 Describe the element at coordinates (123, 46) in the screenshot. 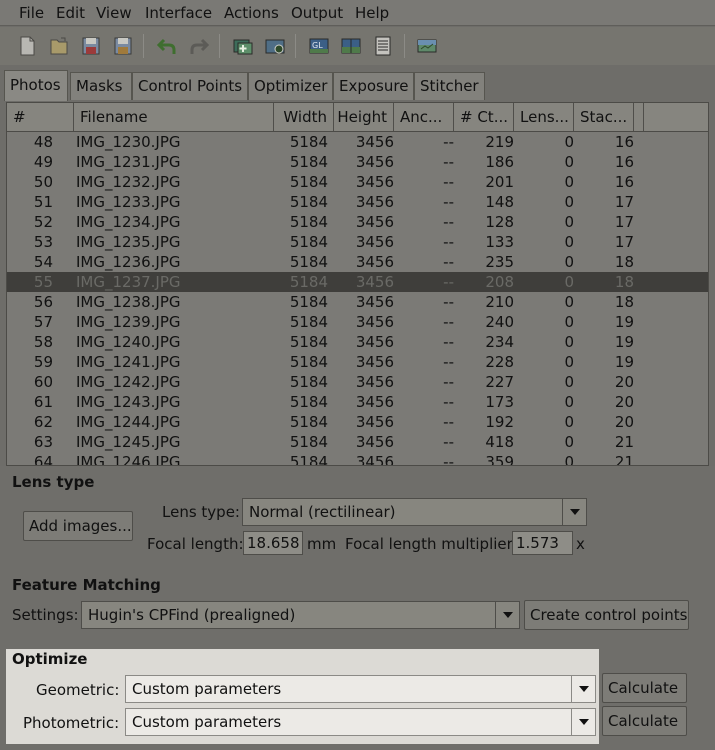

I see `save-as-icon` at that location.